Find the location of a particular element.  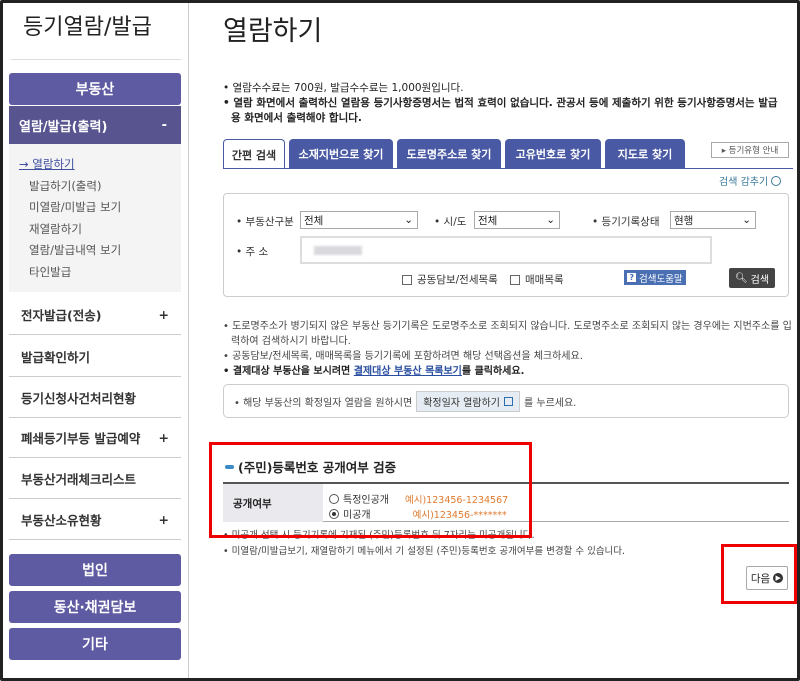

submenu-review: 재열람하기 is located at coordinates (95, 232).